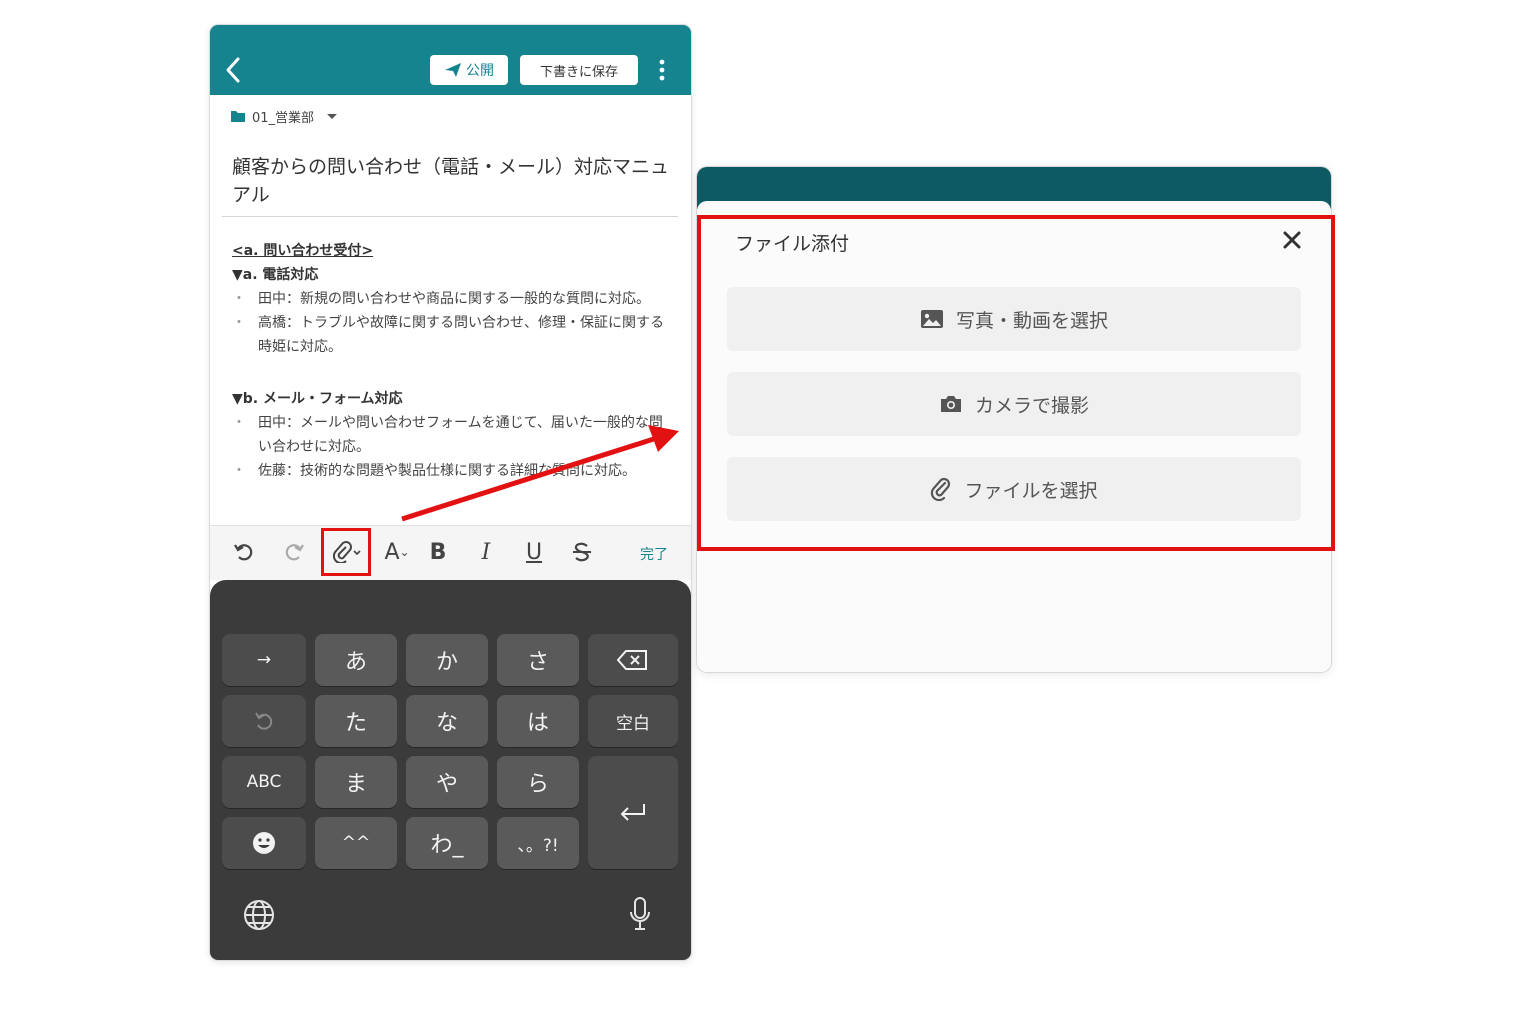  I want to click on font-size-label: A, so click(392, 552).